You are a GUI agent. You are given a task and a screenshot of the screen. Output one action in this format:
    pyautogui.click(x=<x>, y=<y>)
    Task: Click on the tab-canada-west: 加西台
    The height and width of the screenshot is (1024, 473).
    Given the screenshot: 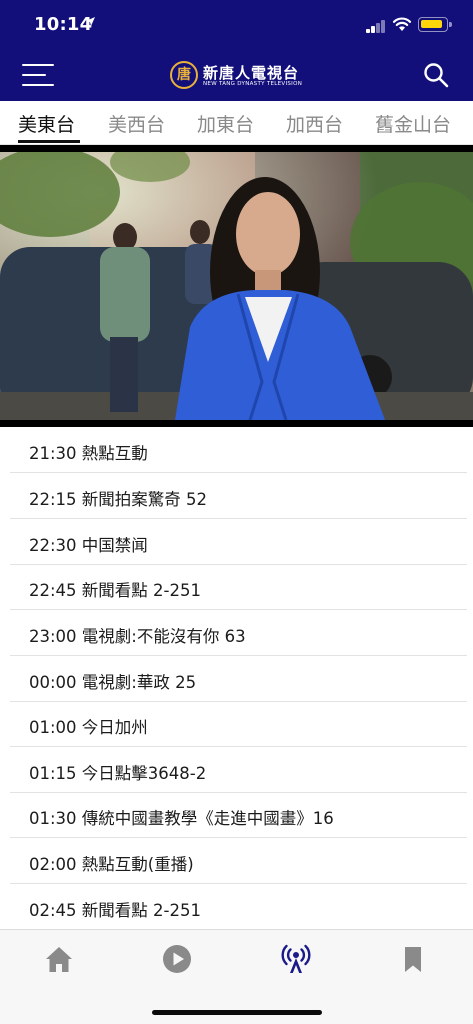 What is the action you would take?
    pyautogui.click(x=314, y=123)
    